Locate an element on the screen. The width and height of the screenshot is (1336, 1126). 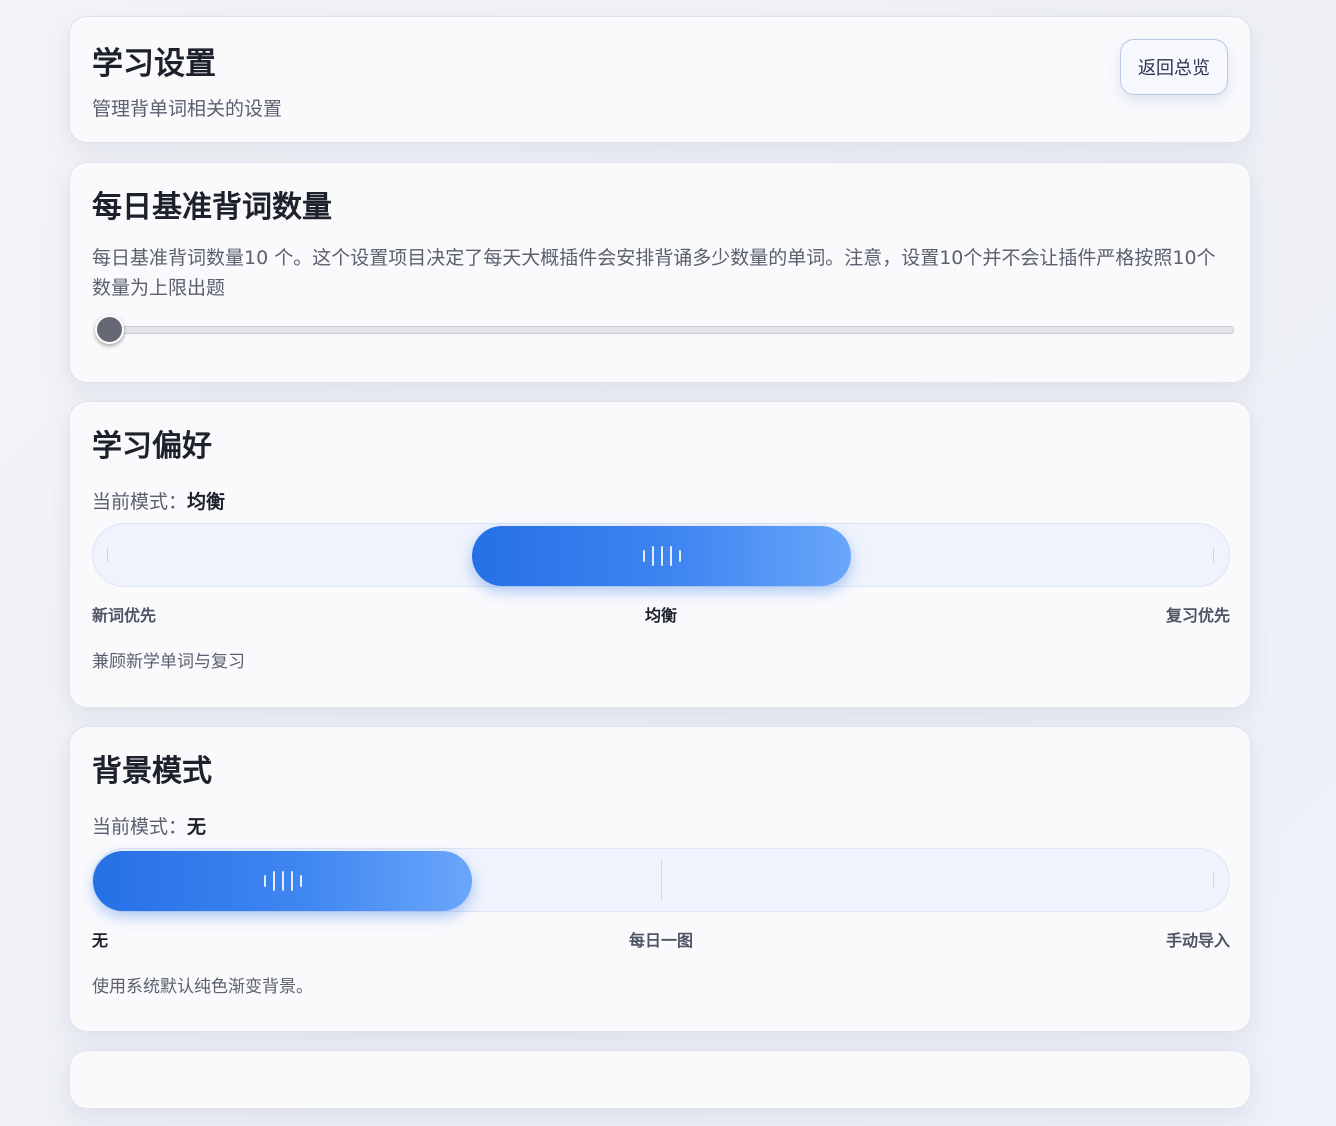
preference-slider-knob is located at coordinates (661, 556).